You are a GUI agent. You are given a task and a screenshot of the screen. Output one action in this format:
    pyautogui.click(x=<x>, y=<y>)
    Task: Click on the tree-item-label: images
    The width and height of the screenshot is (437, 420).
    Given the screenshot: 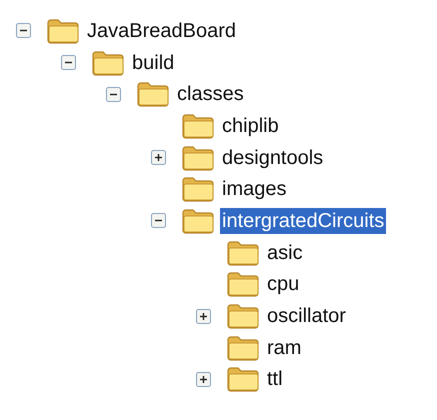 What is the action you would take?
    pyautogui.click(x=254, y=189)
    